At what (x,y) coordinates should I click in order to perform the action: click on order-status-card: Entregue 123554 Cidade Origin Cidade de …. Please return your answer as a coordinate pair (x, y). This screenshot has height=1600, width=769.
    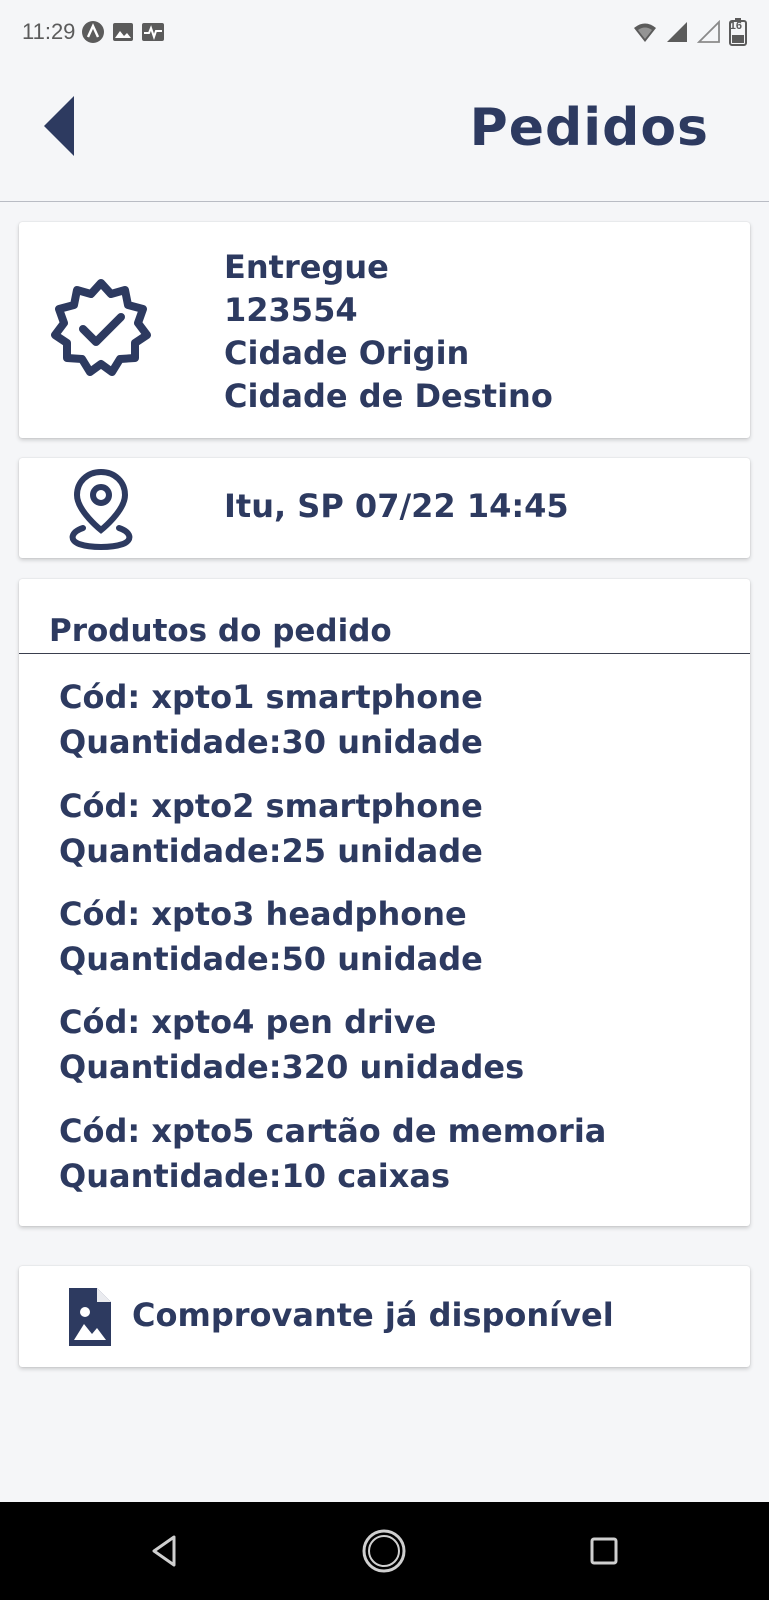
    Looking at the image, I should click on (384, 330).